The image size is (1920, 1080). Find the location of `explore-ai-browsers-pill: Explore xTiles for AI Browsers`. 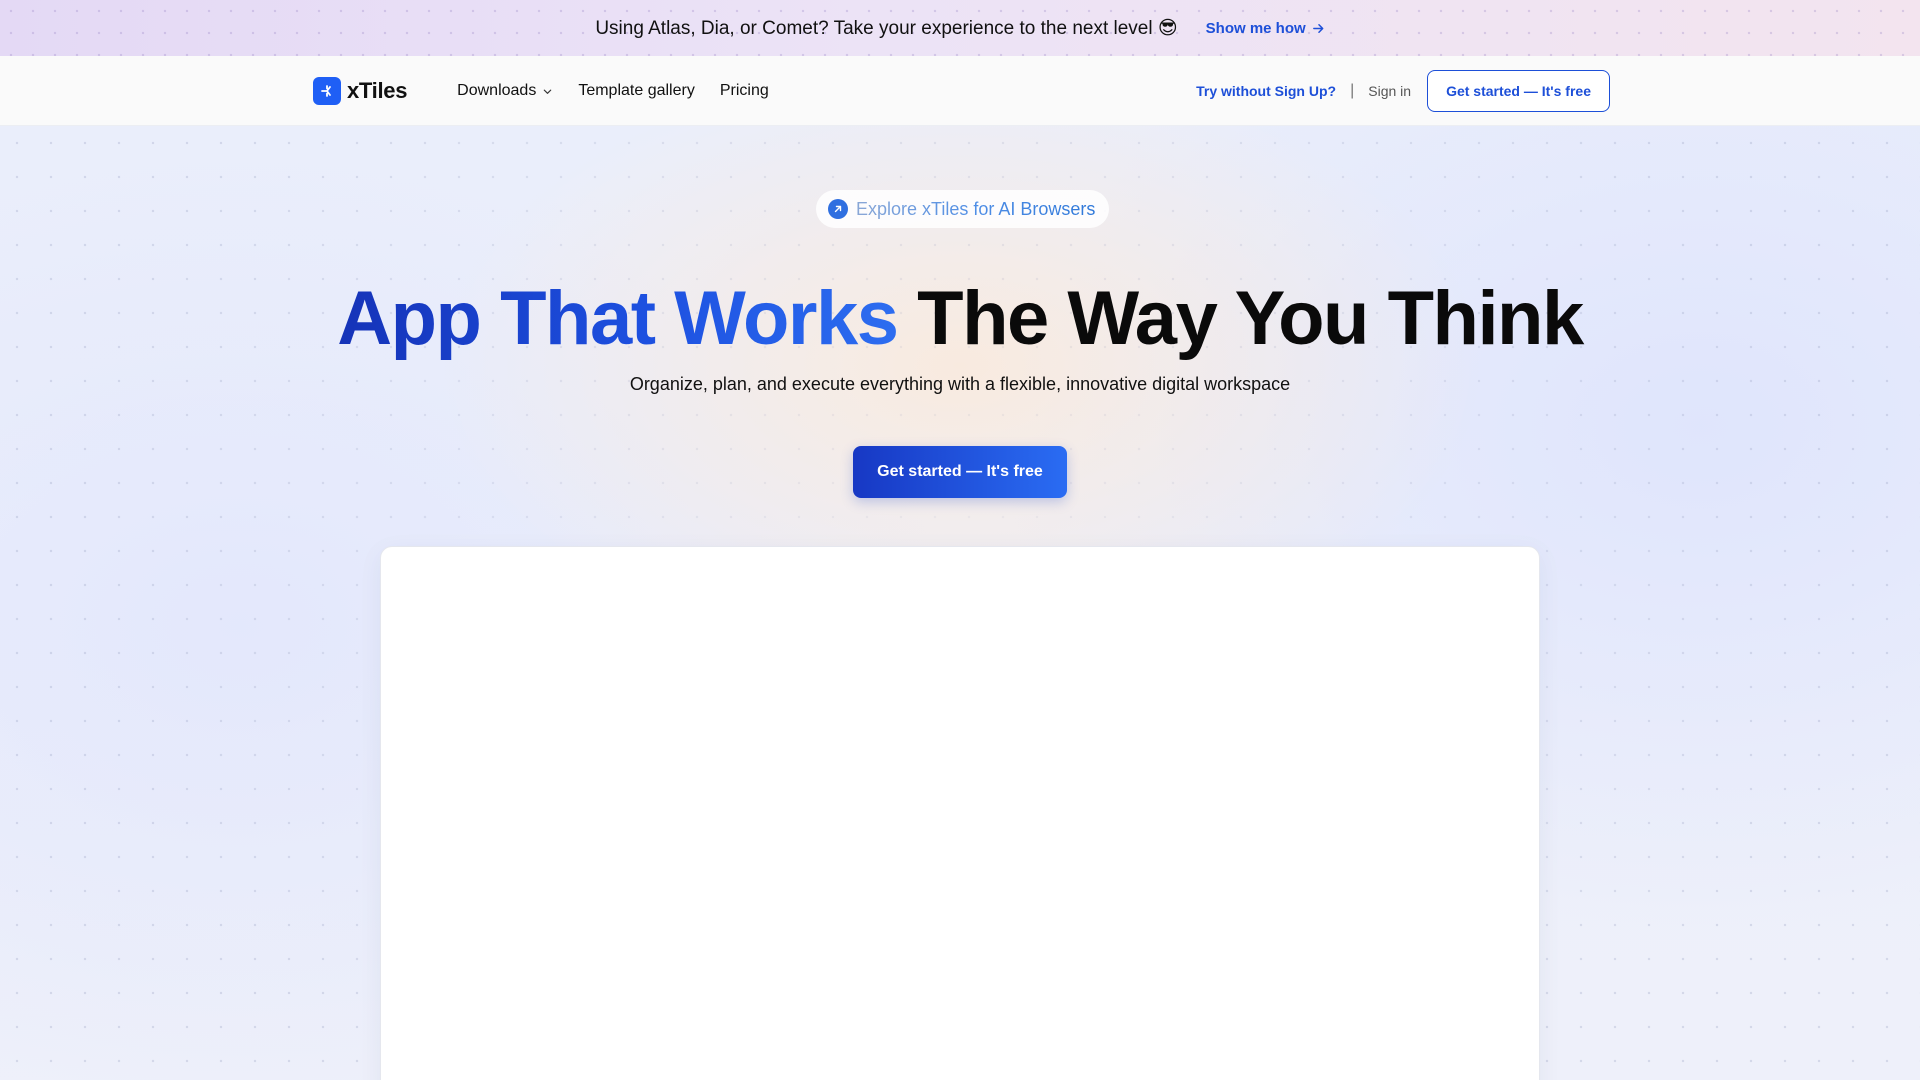

explore-ai-browsers-pill: Explore xTiles for AI Browsers is located at coordinates (963, 209).